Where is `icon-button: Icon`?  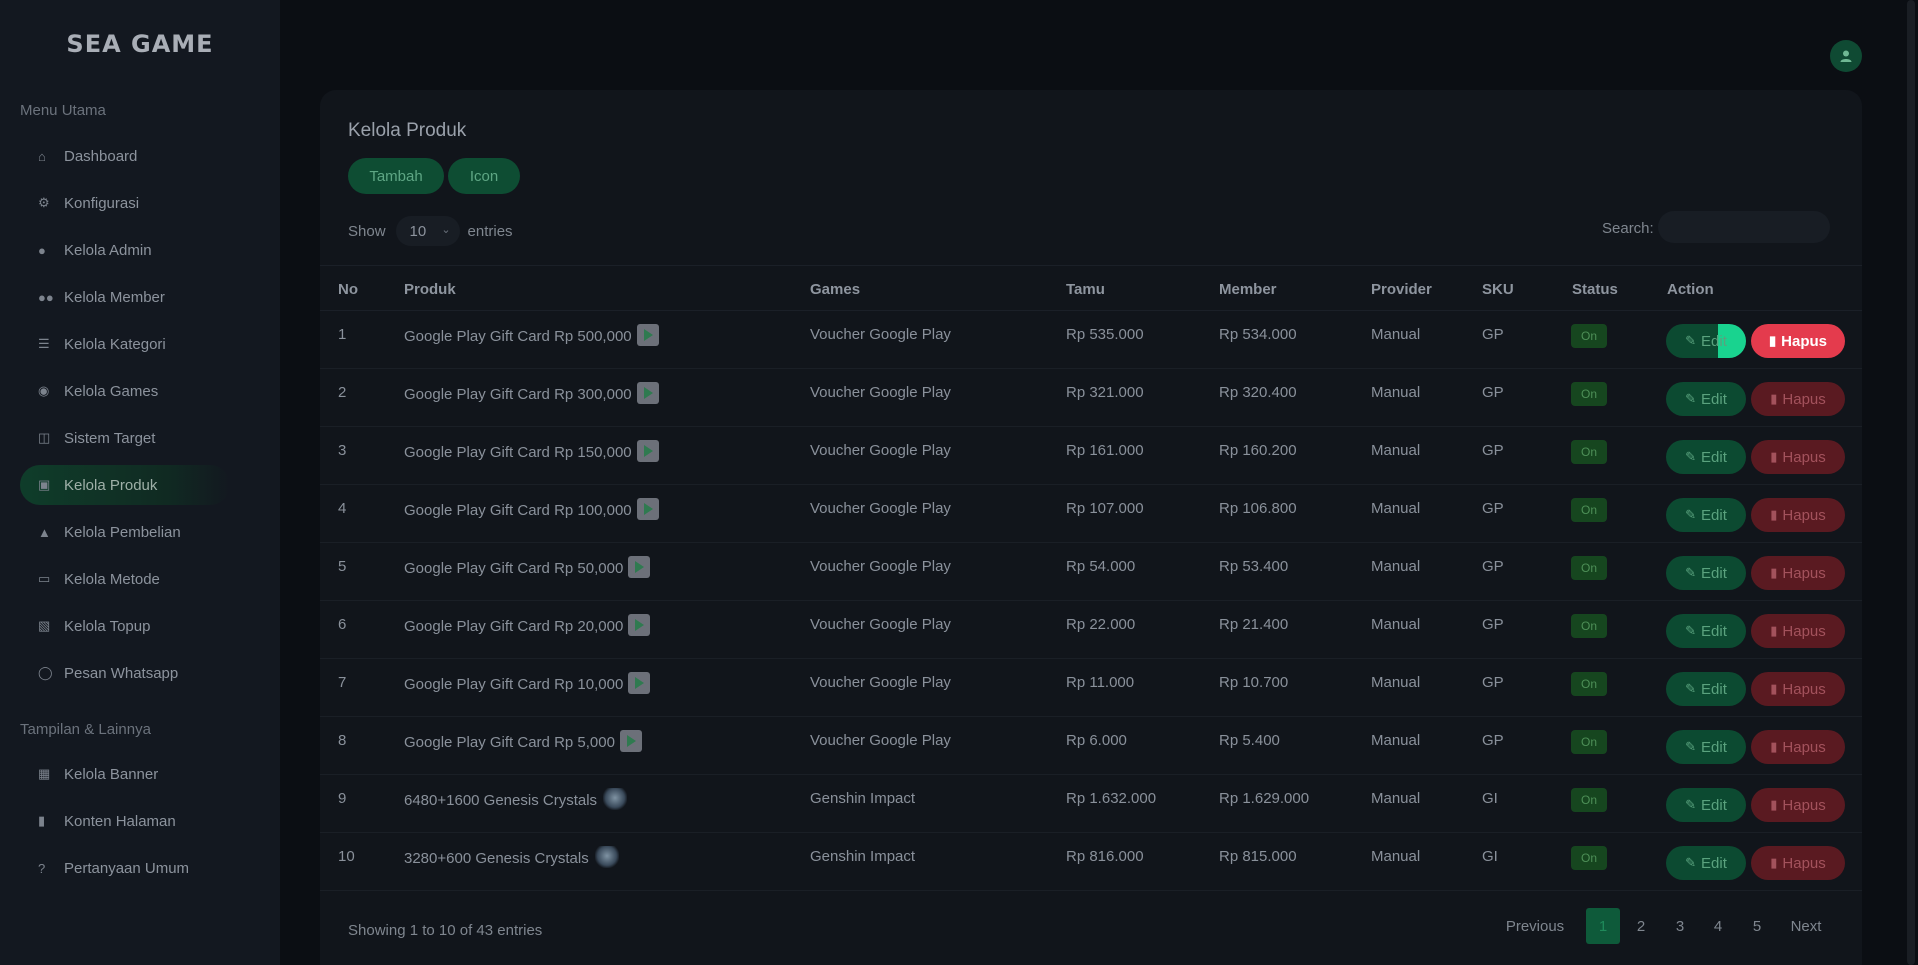 icon-button: Icon is located at coordinates (484, 176).